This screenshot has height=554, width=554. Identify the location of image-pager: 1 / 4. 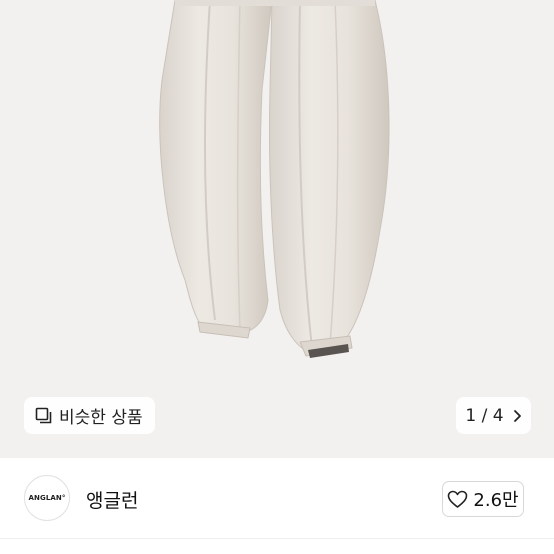
(493, 415).